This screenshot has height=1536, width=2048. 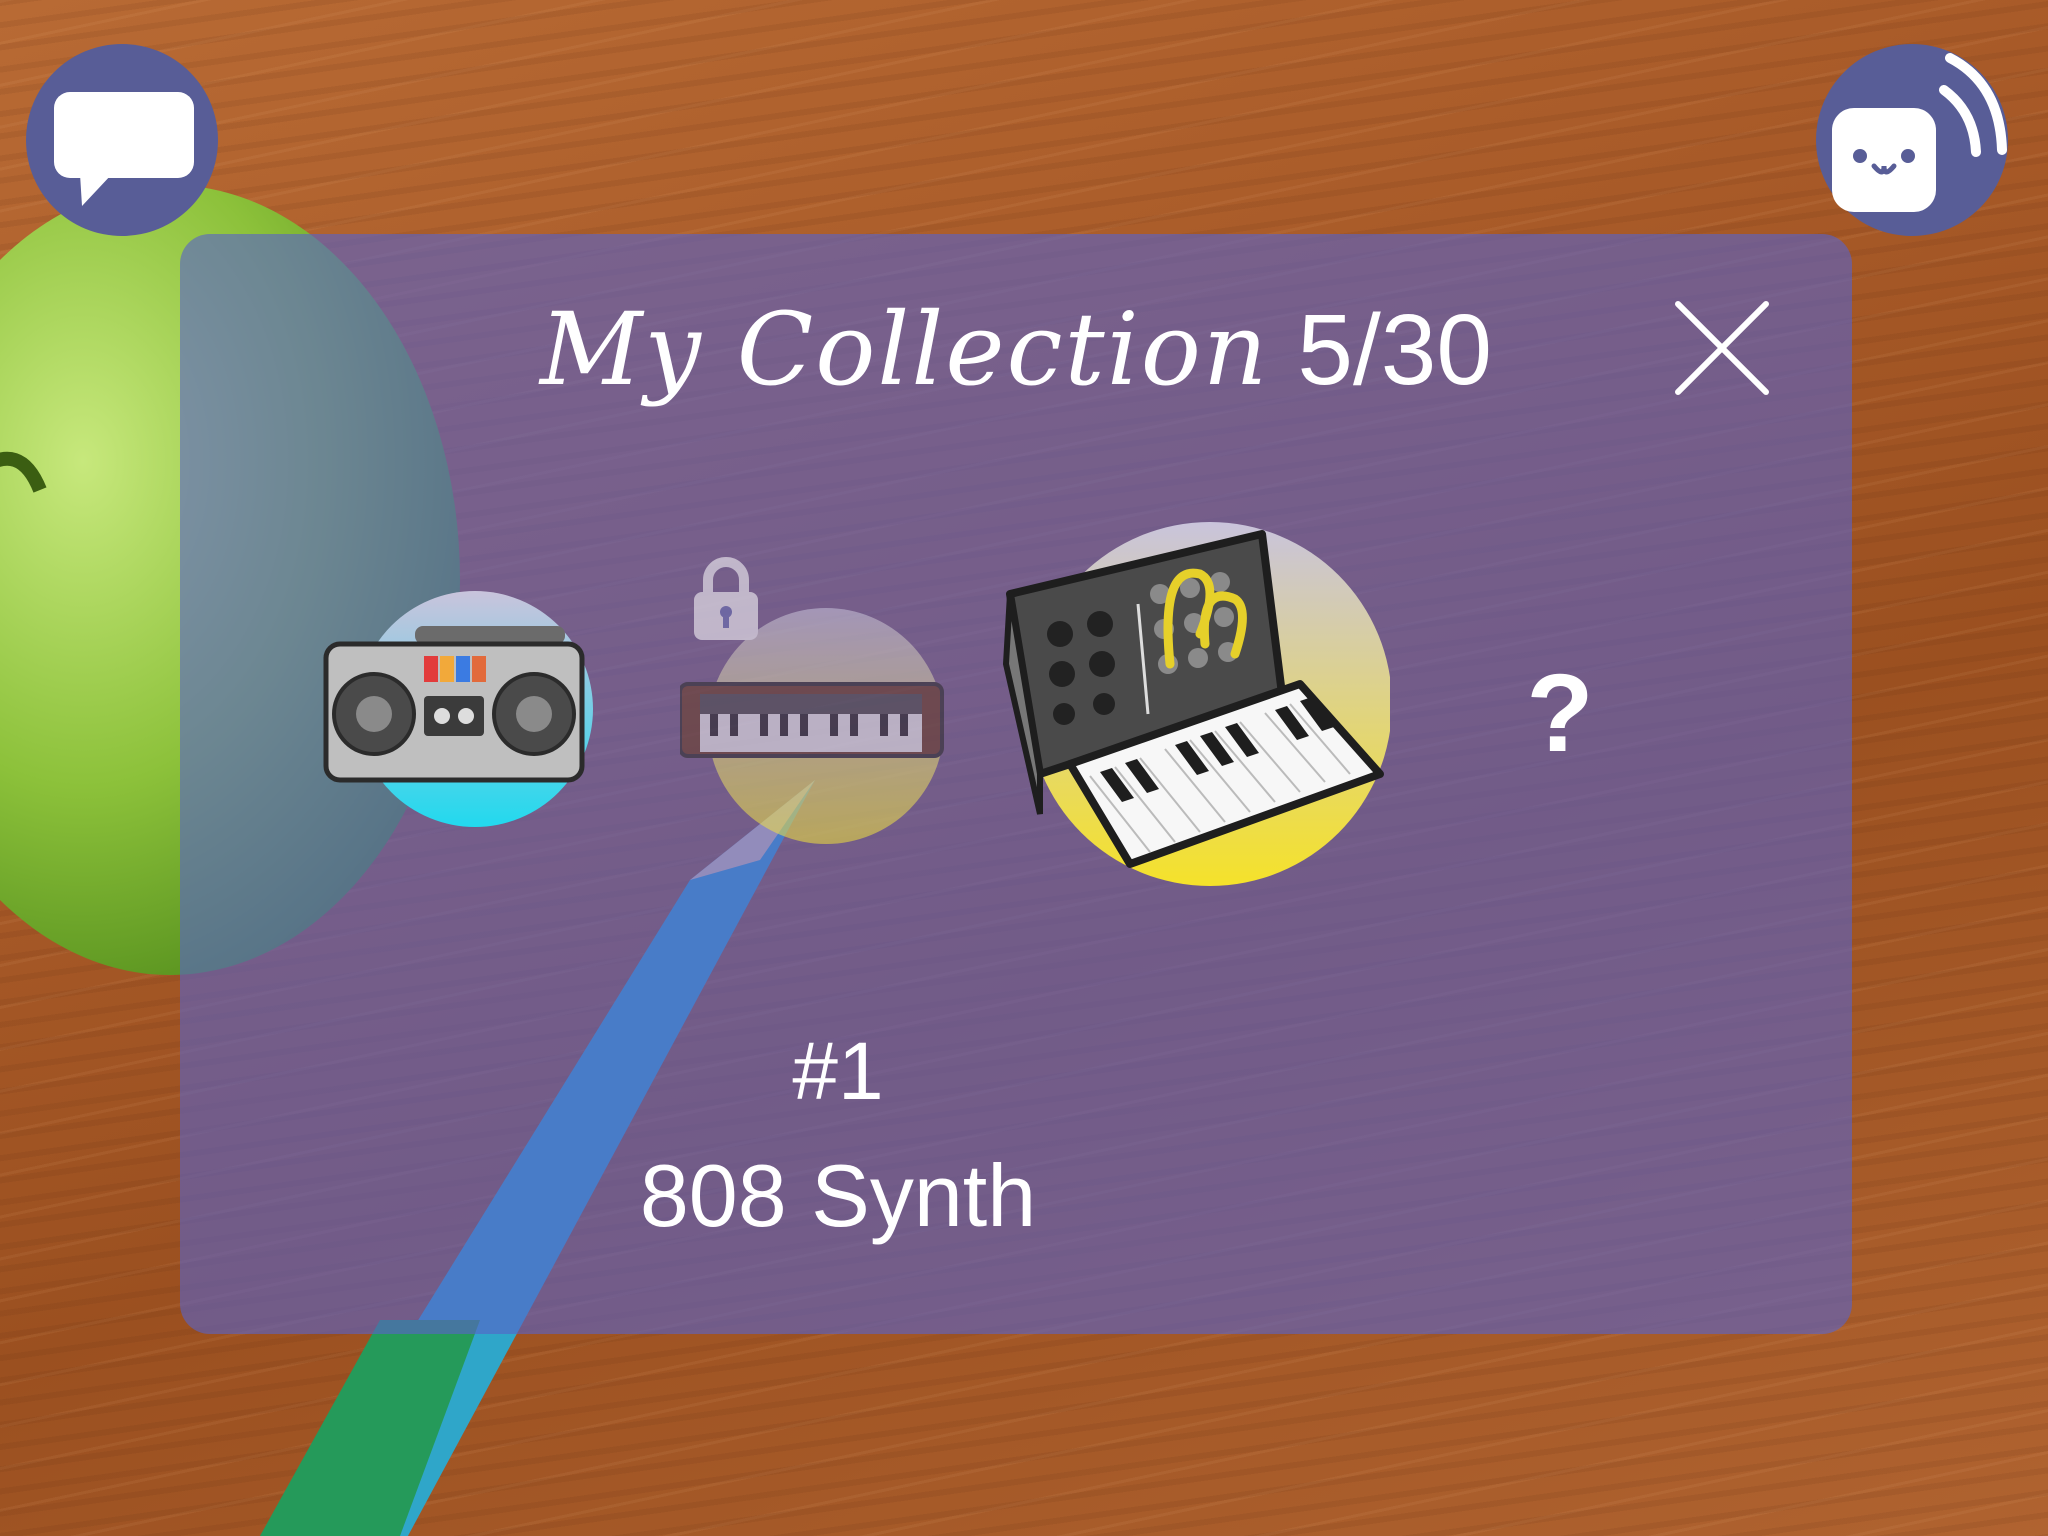 What do you see at coordinates (814, 699) in the screenshot?
I see `collection-item-keyboard-locked` at bounding box center [814, 699].